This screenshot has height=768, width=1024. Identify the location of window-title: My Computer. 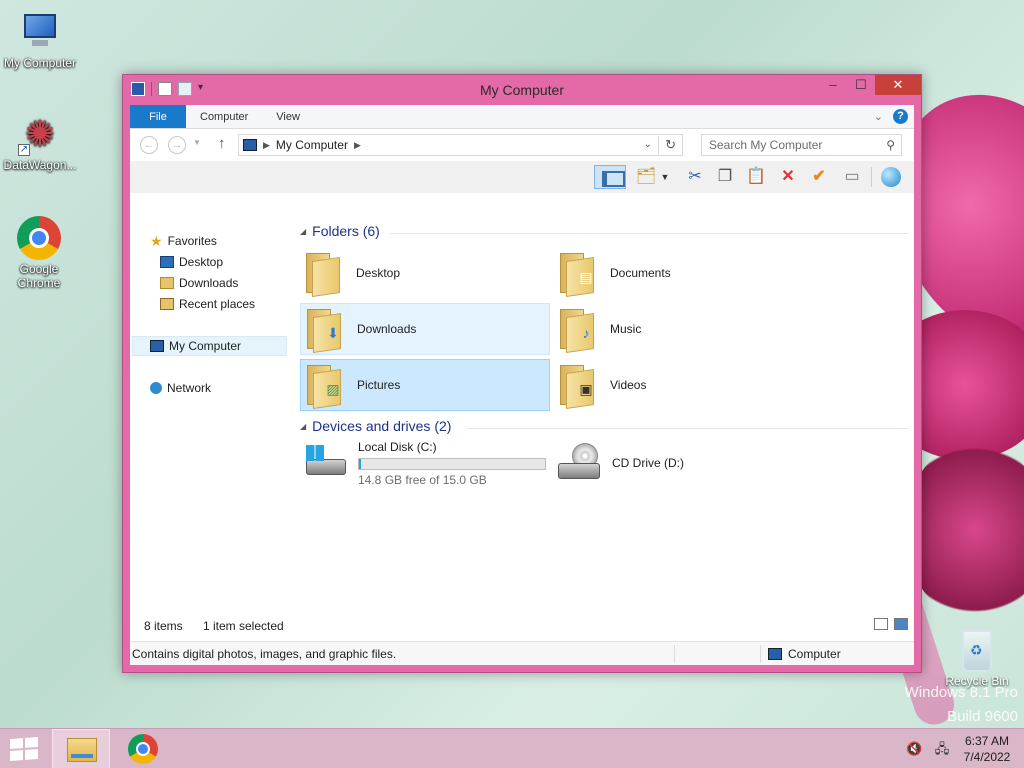
(522, 90).